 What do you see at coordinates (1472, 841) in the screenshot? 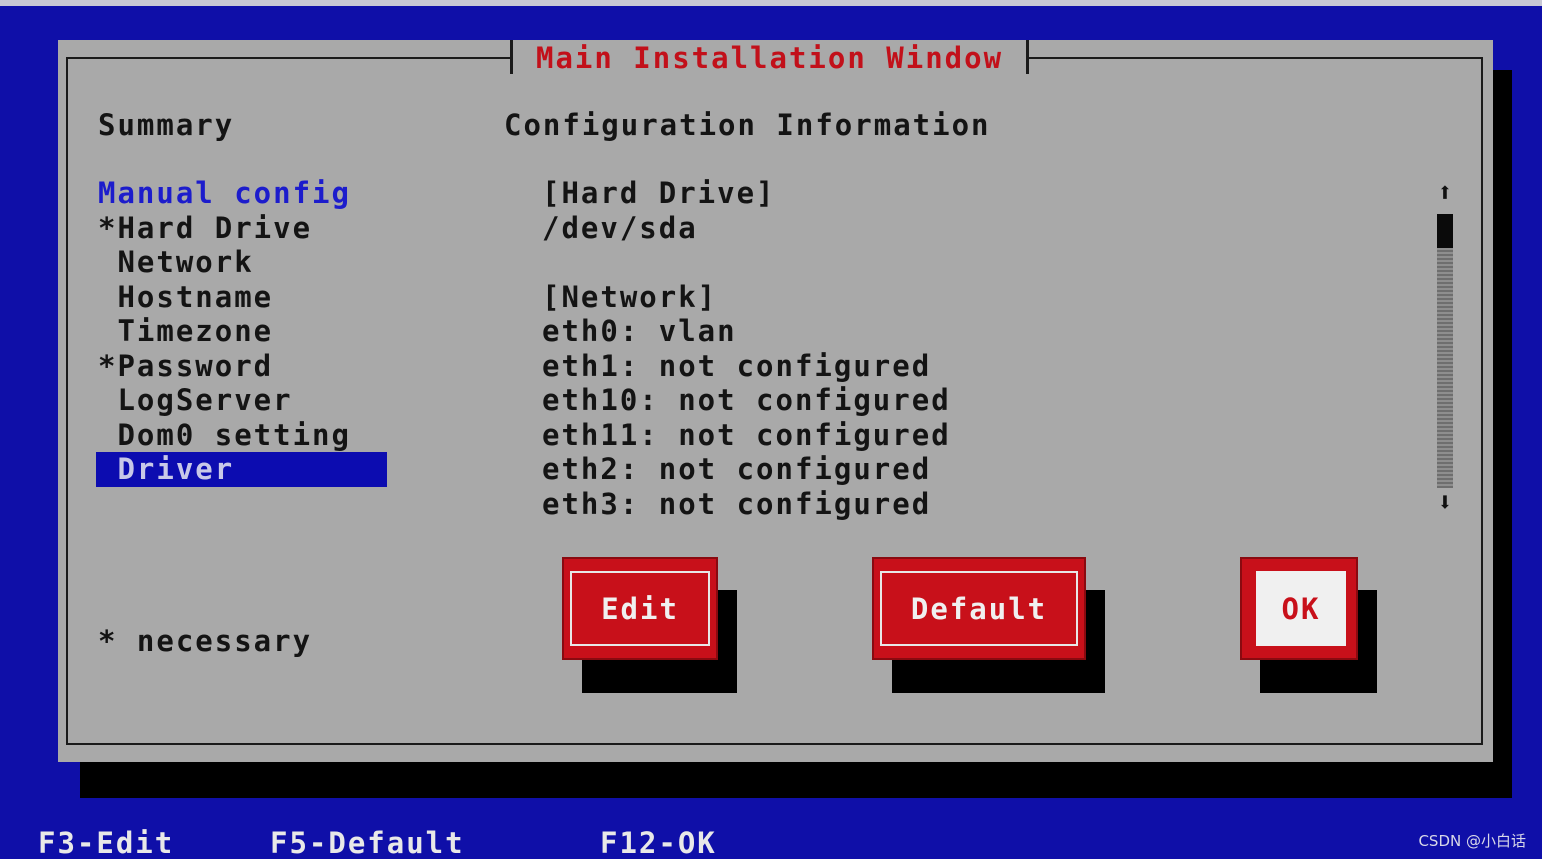
I see `watermark: CSDN @小白话` at bounding box center [1472, 841].